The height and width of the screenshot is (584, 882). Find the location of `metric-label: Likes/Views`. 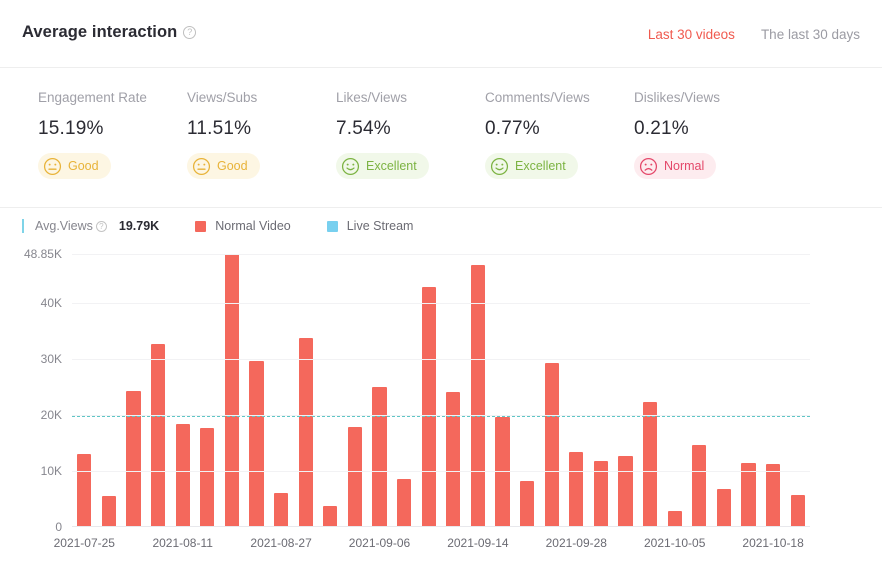

metric-label: Likes/Views is located at coordinates (372, 97).